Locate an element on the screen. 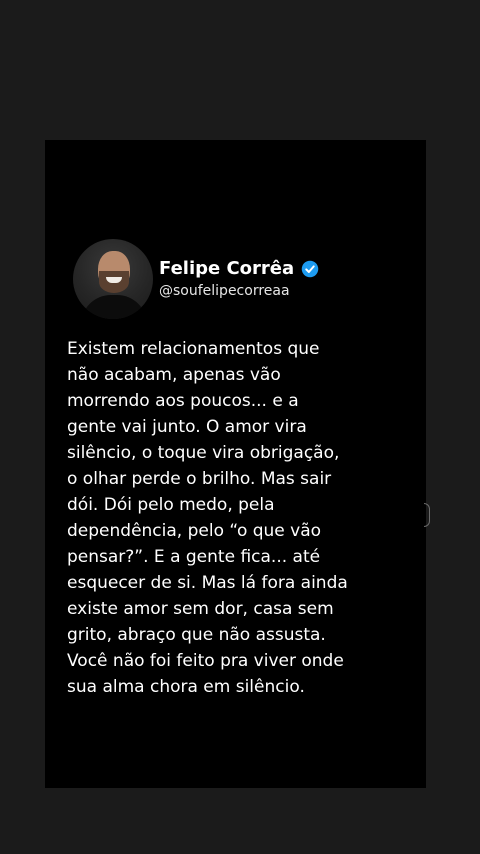 This screenshot has width=480, height=854. author-name: Felipe Corrêa is located at coordinates (226, 269).